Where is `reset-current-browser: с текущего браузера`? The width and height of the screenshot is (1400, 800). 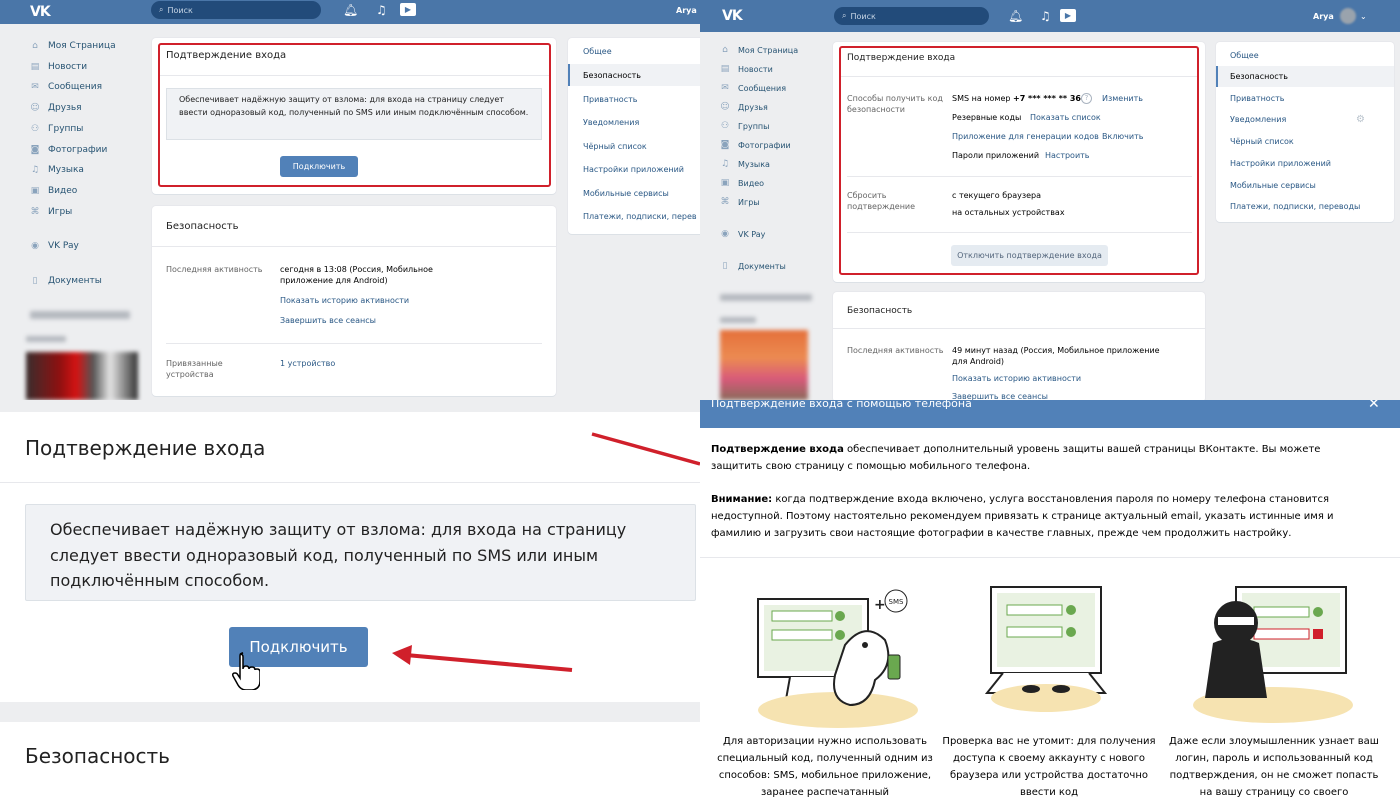
reset-current-browser: с текущего браузера is located at coordinates (996, 195).